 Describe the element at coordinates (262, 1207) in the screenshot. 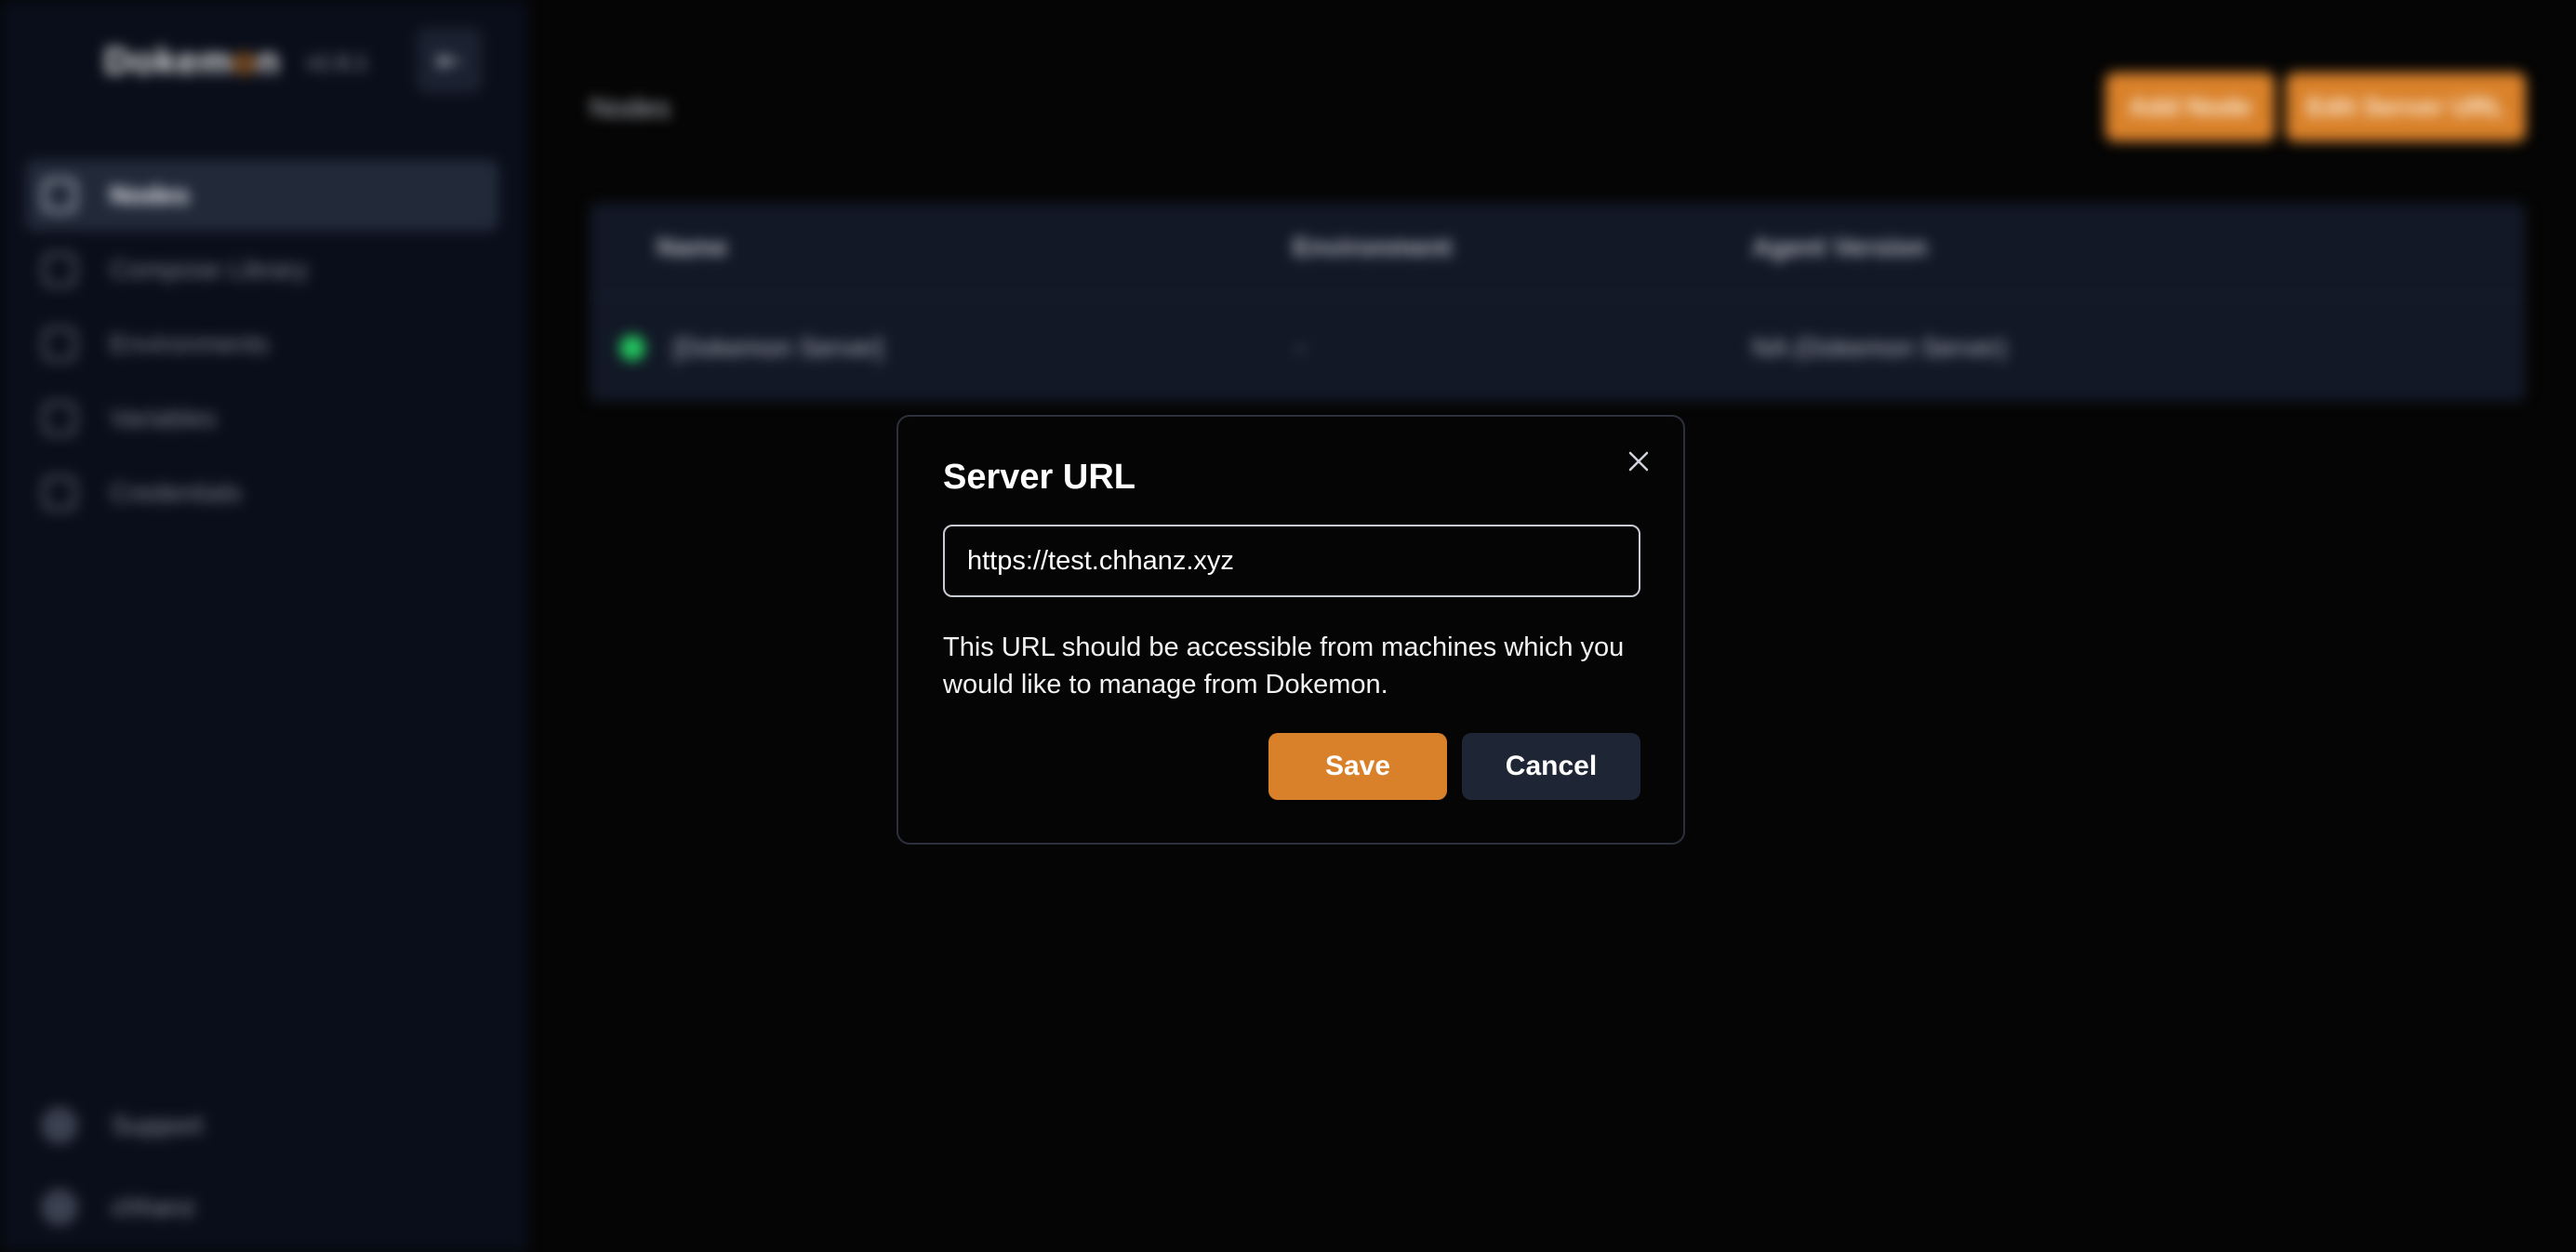

I see `sidebar-item-user: chhanz` at that location.